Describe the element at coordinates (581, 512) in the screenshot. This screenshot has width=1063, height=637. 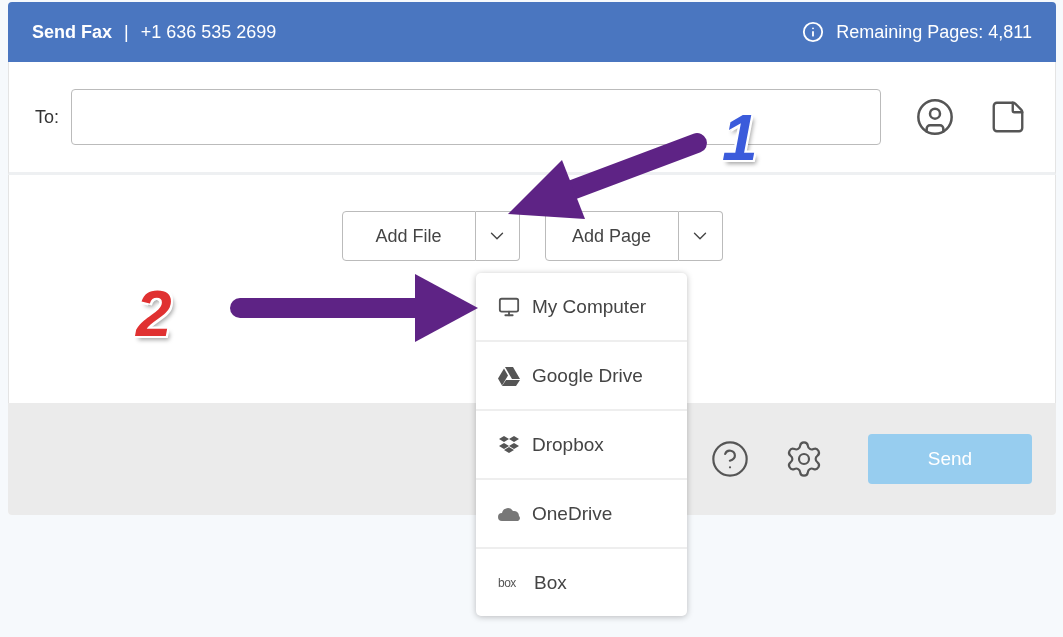
I see `menu-item: OneDrive` at that location.